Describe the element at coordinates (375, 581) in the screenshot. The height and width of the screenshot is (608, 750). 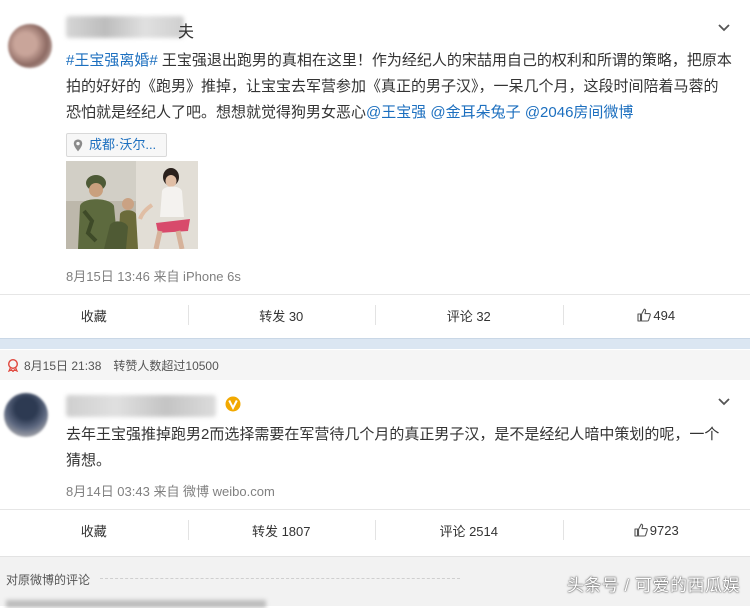
I see `comment-section-header: 对原微博的评论 头条号 / 可爱的西瓜娱` at that location.